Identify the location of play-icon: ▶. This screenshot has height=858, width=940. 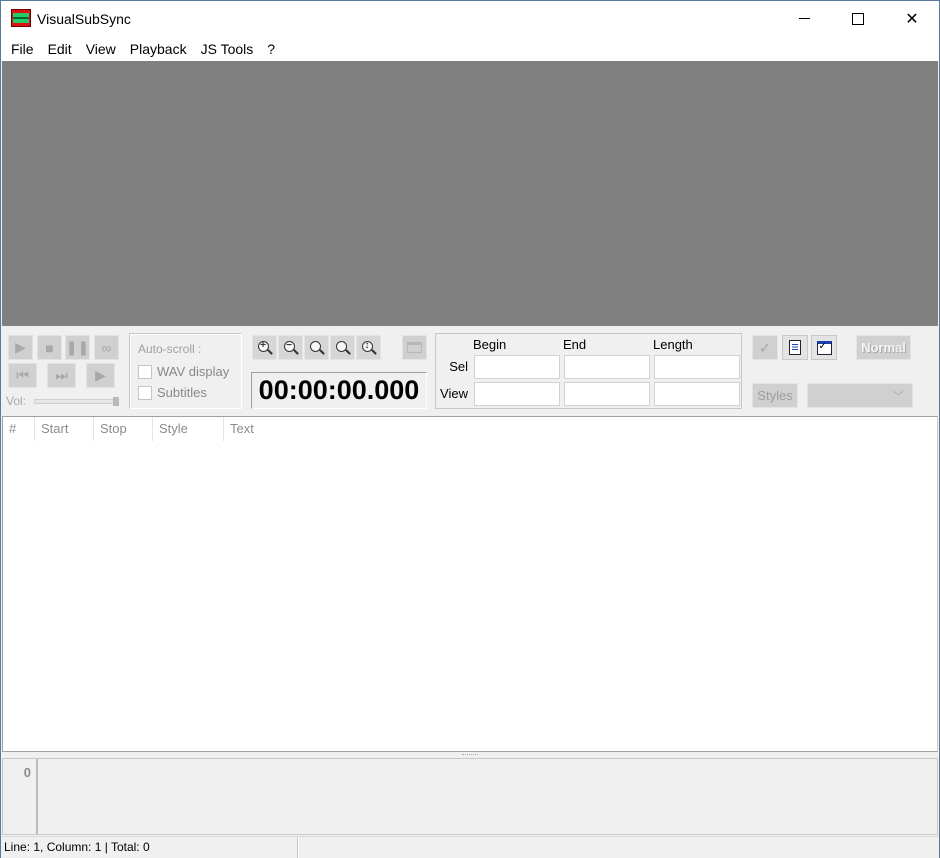
(20, 347).